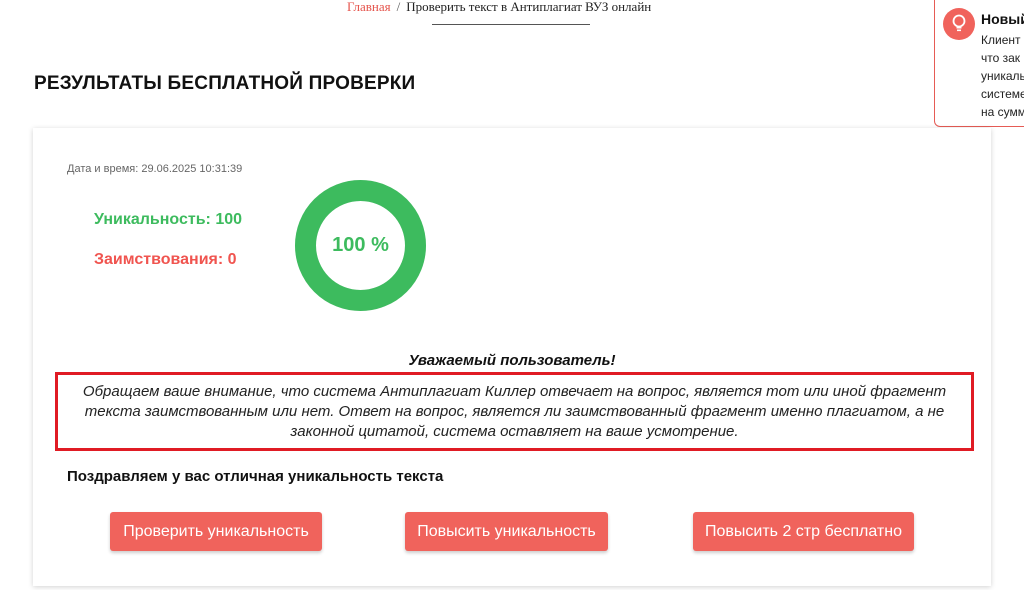 The image size is (1024, 590). Describe the element at coordinates (360, 245) in the screenshot. I see `uniqueness-percent-label: 100 %` at that location.